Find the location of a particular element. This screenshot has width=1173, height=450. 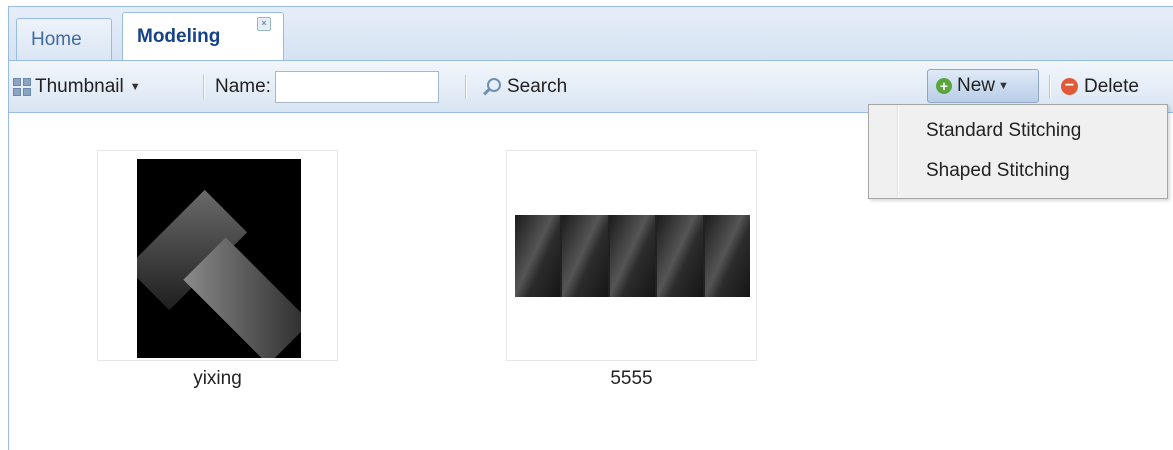

tab-strip: Home Modeling × is located at coordinates (591, 34).